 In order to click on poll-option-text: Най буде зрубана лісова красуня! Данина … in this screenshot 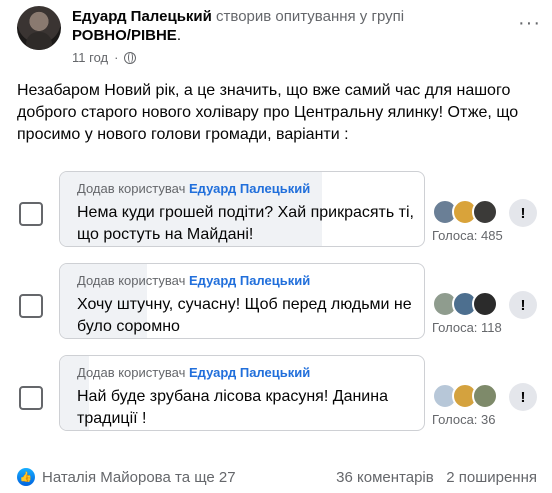, I will do `click(232, 407)`.